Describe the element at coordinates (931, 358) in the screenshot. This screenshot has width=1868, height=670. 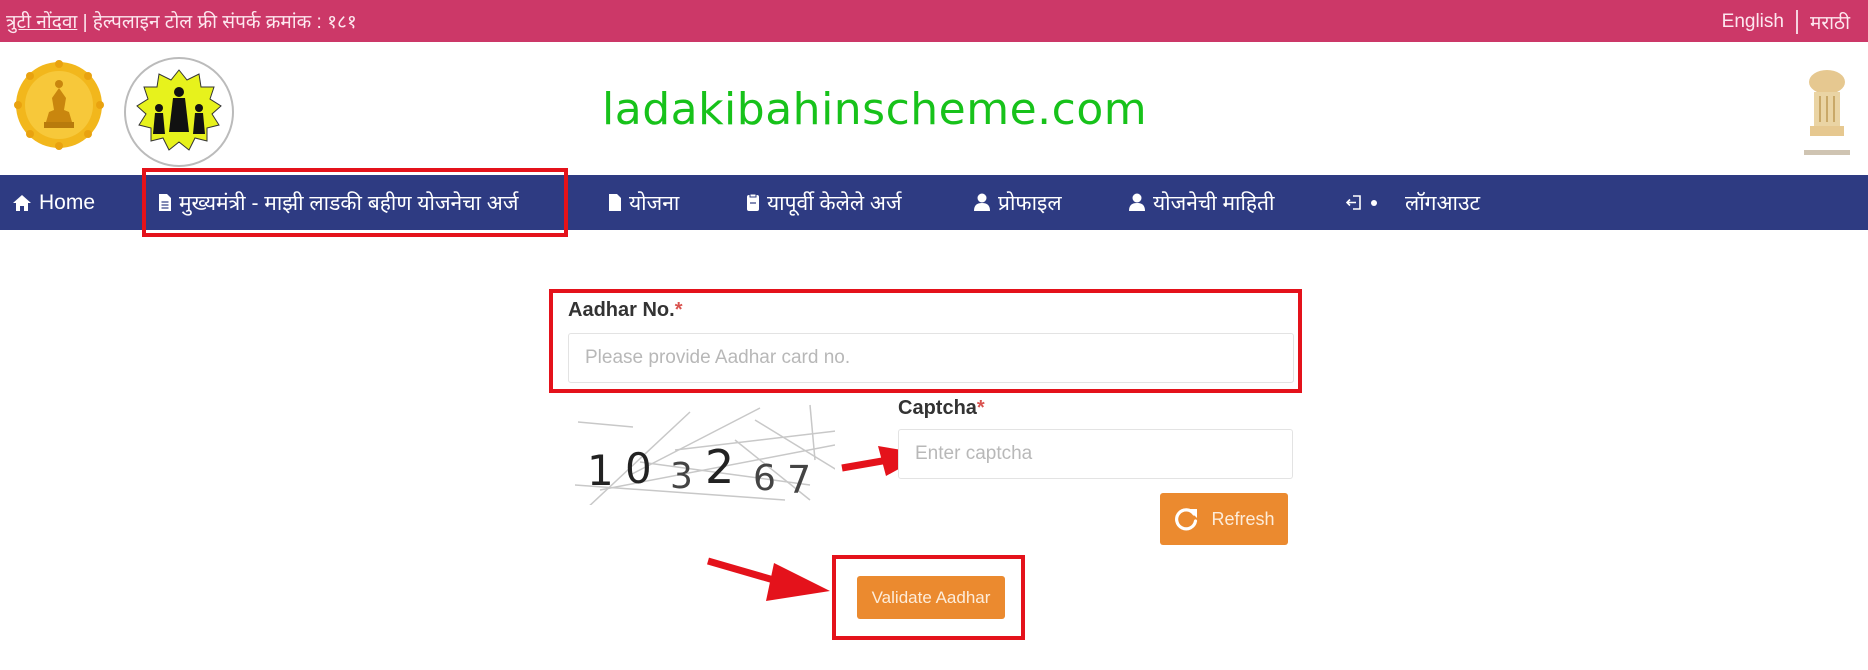
I see `aadhar-input` at that location.